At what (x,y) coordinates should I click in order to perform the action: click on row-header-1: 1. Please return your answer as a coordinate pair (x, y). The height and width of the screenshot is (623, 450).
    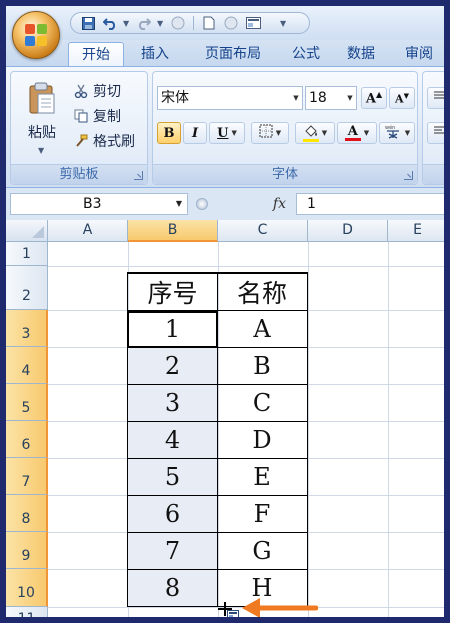
    Looking at the image, I should click on (27, 254).